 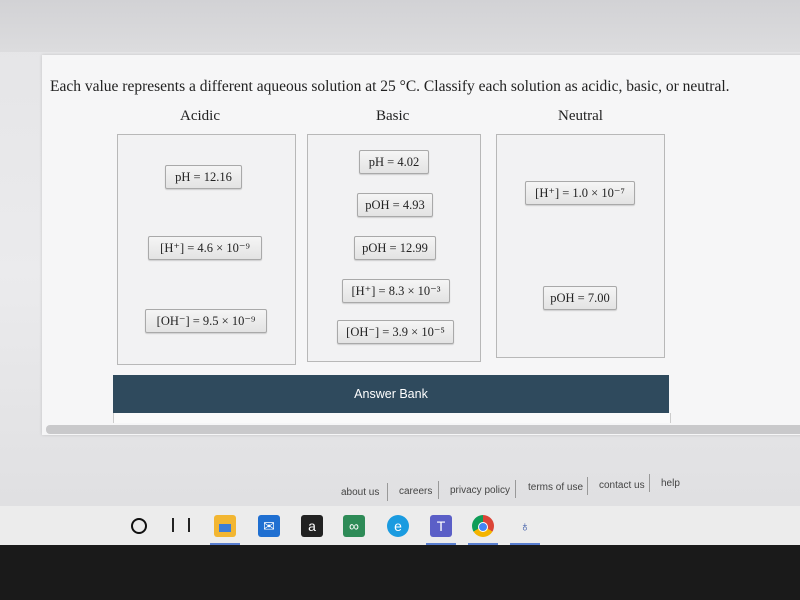 I want to click on task-view-icon, so click(x=181, y=525).